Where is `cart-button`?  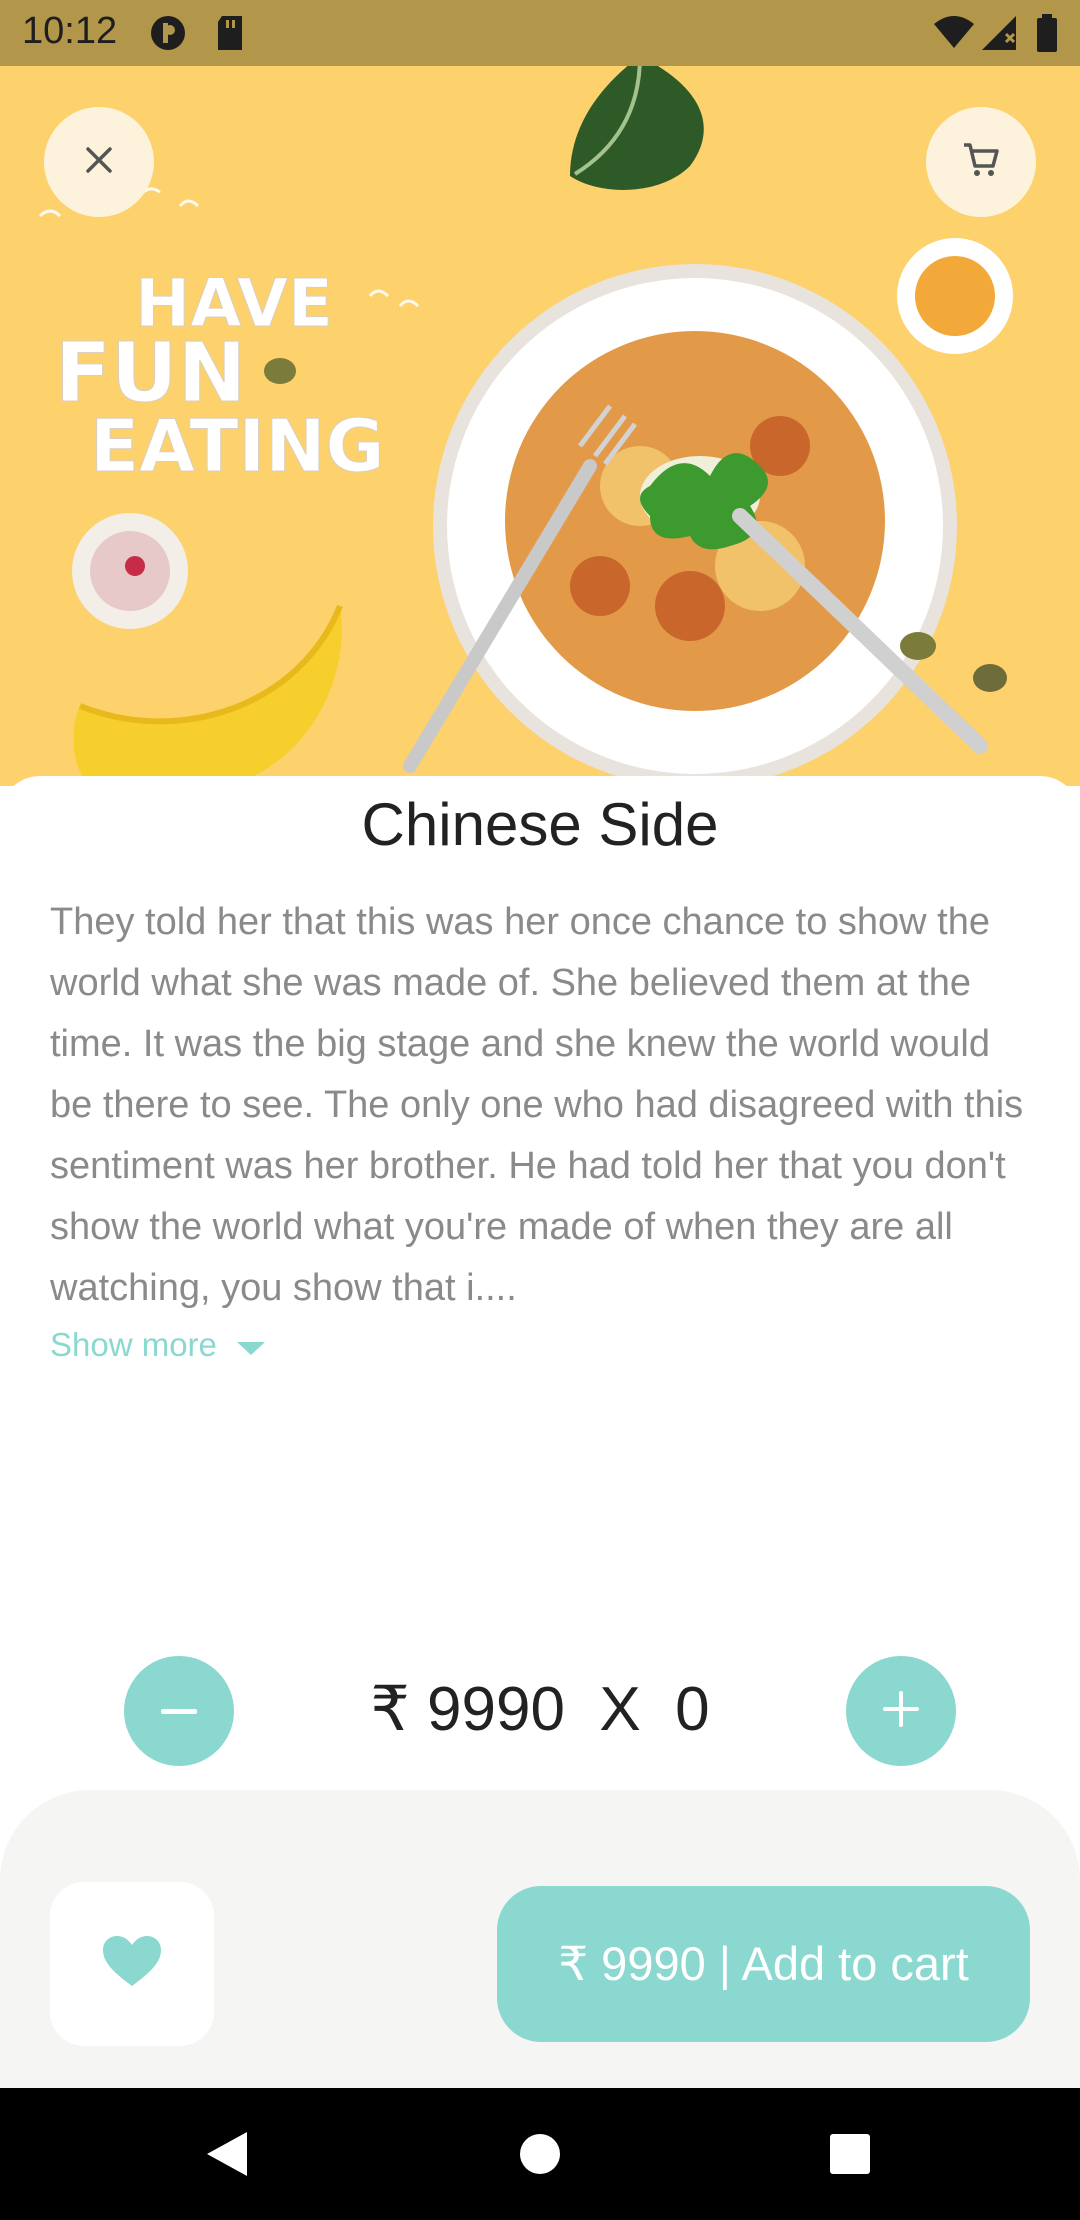
cart-button is located at coordinates (981, 162).